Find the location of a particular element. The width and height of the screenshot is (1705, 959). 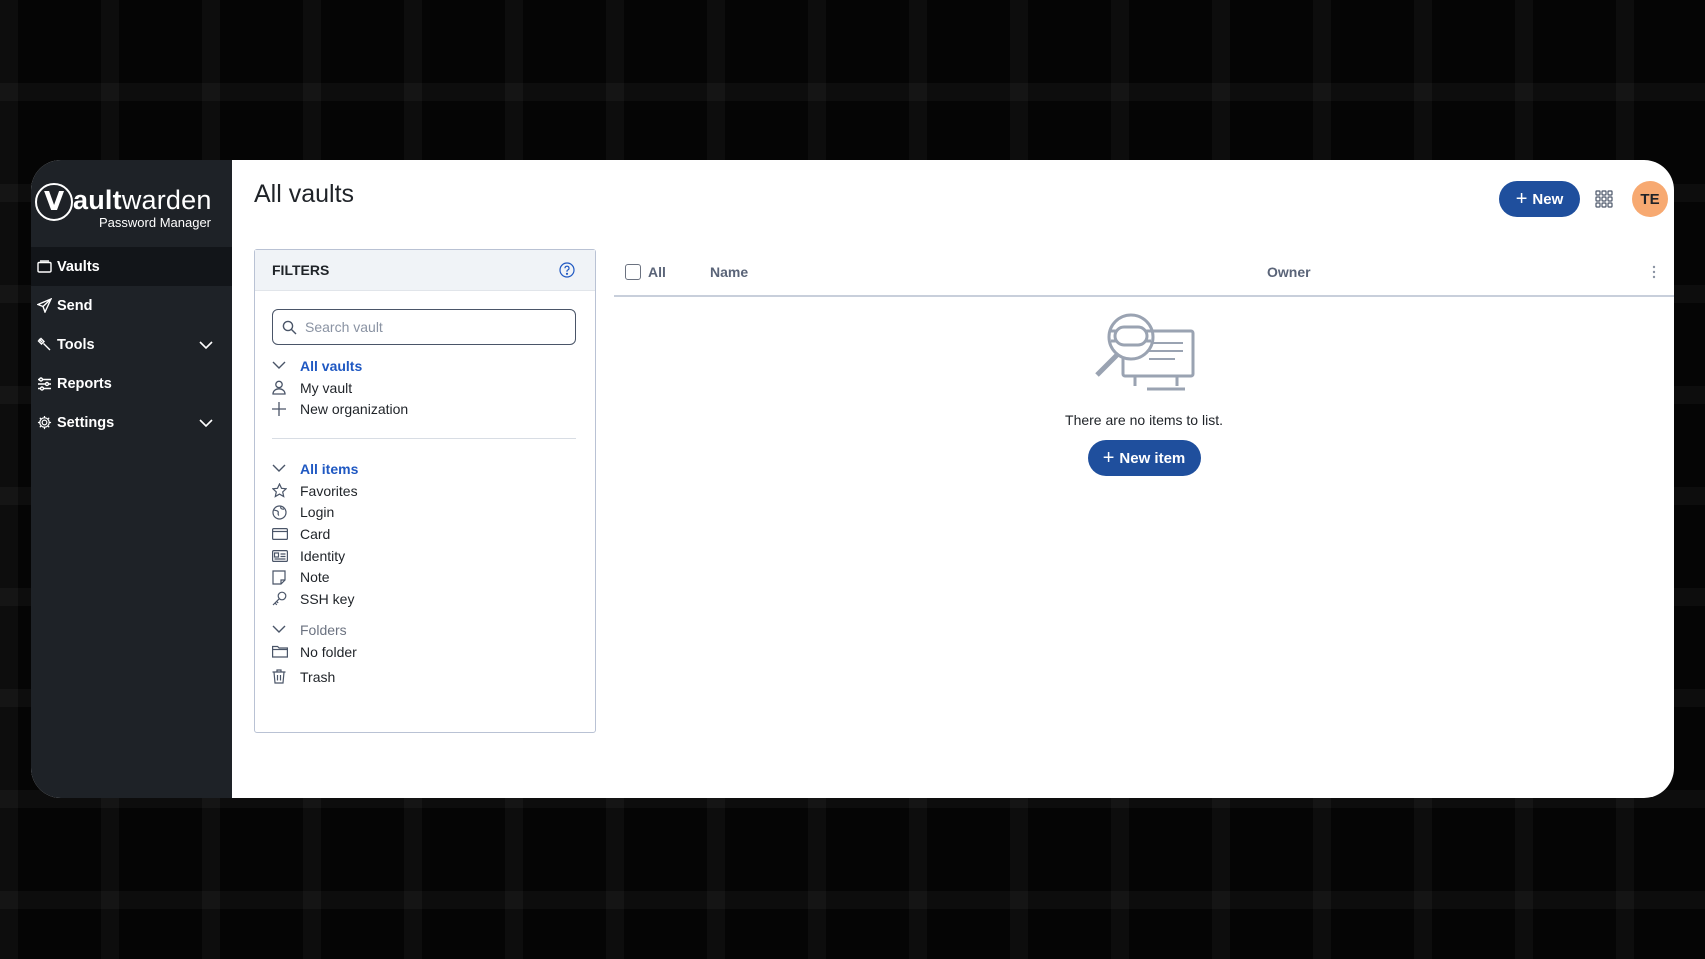

filter-label: SSH key is located at coordinates (327, 598).